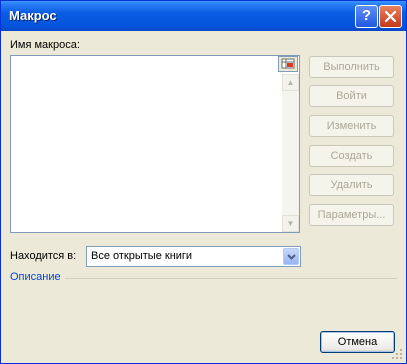  I want to click on collapse-dialog-button, so click(288, 64).